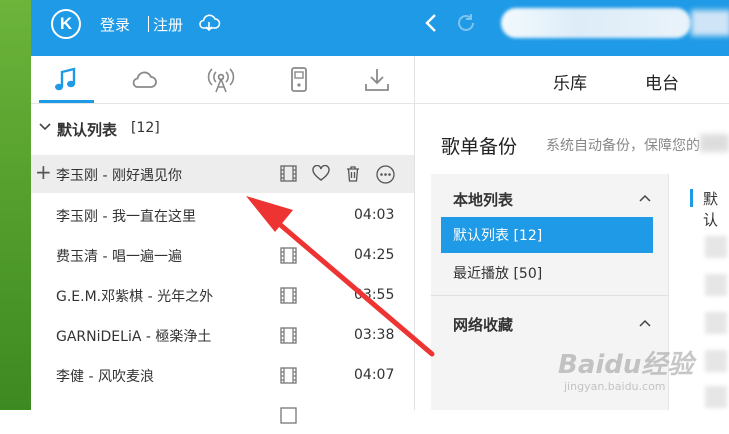 This screenshot has width=729, height=434. Describe the element at coordinates (626, 365) in the screenshot. I see `watermark-brand: Baidu经验` at that location.